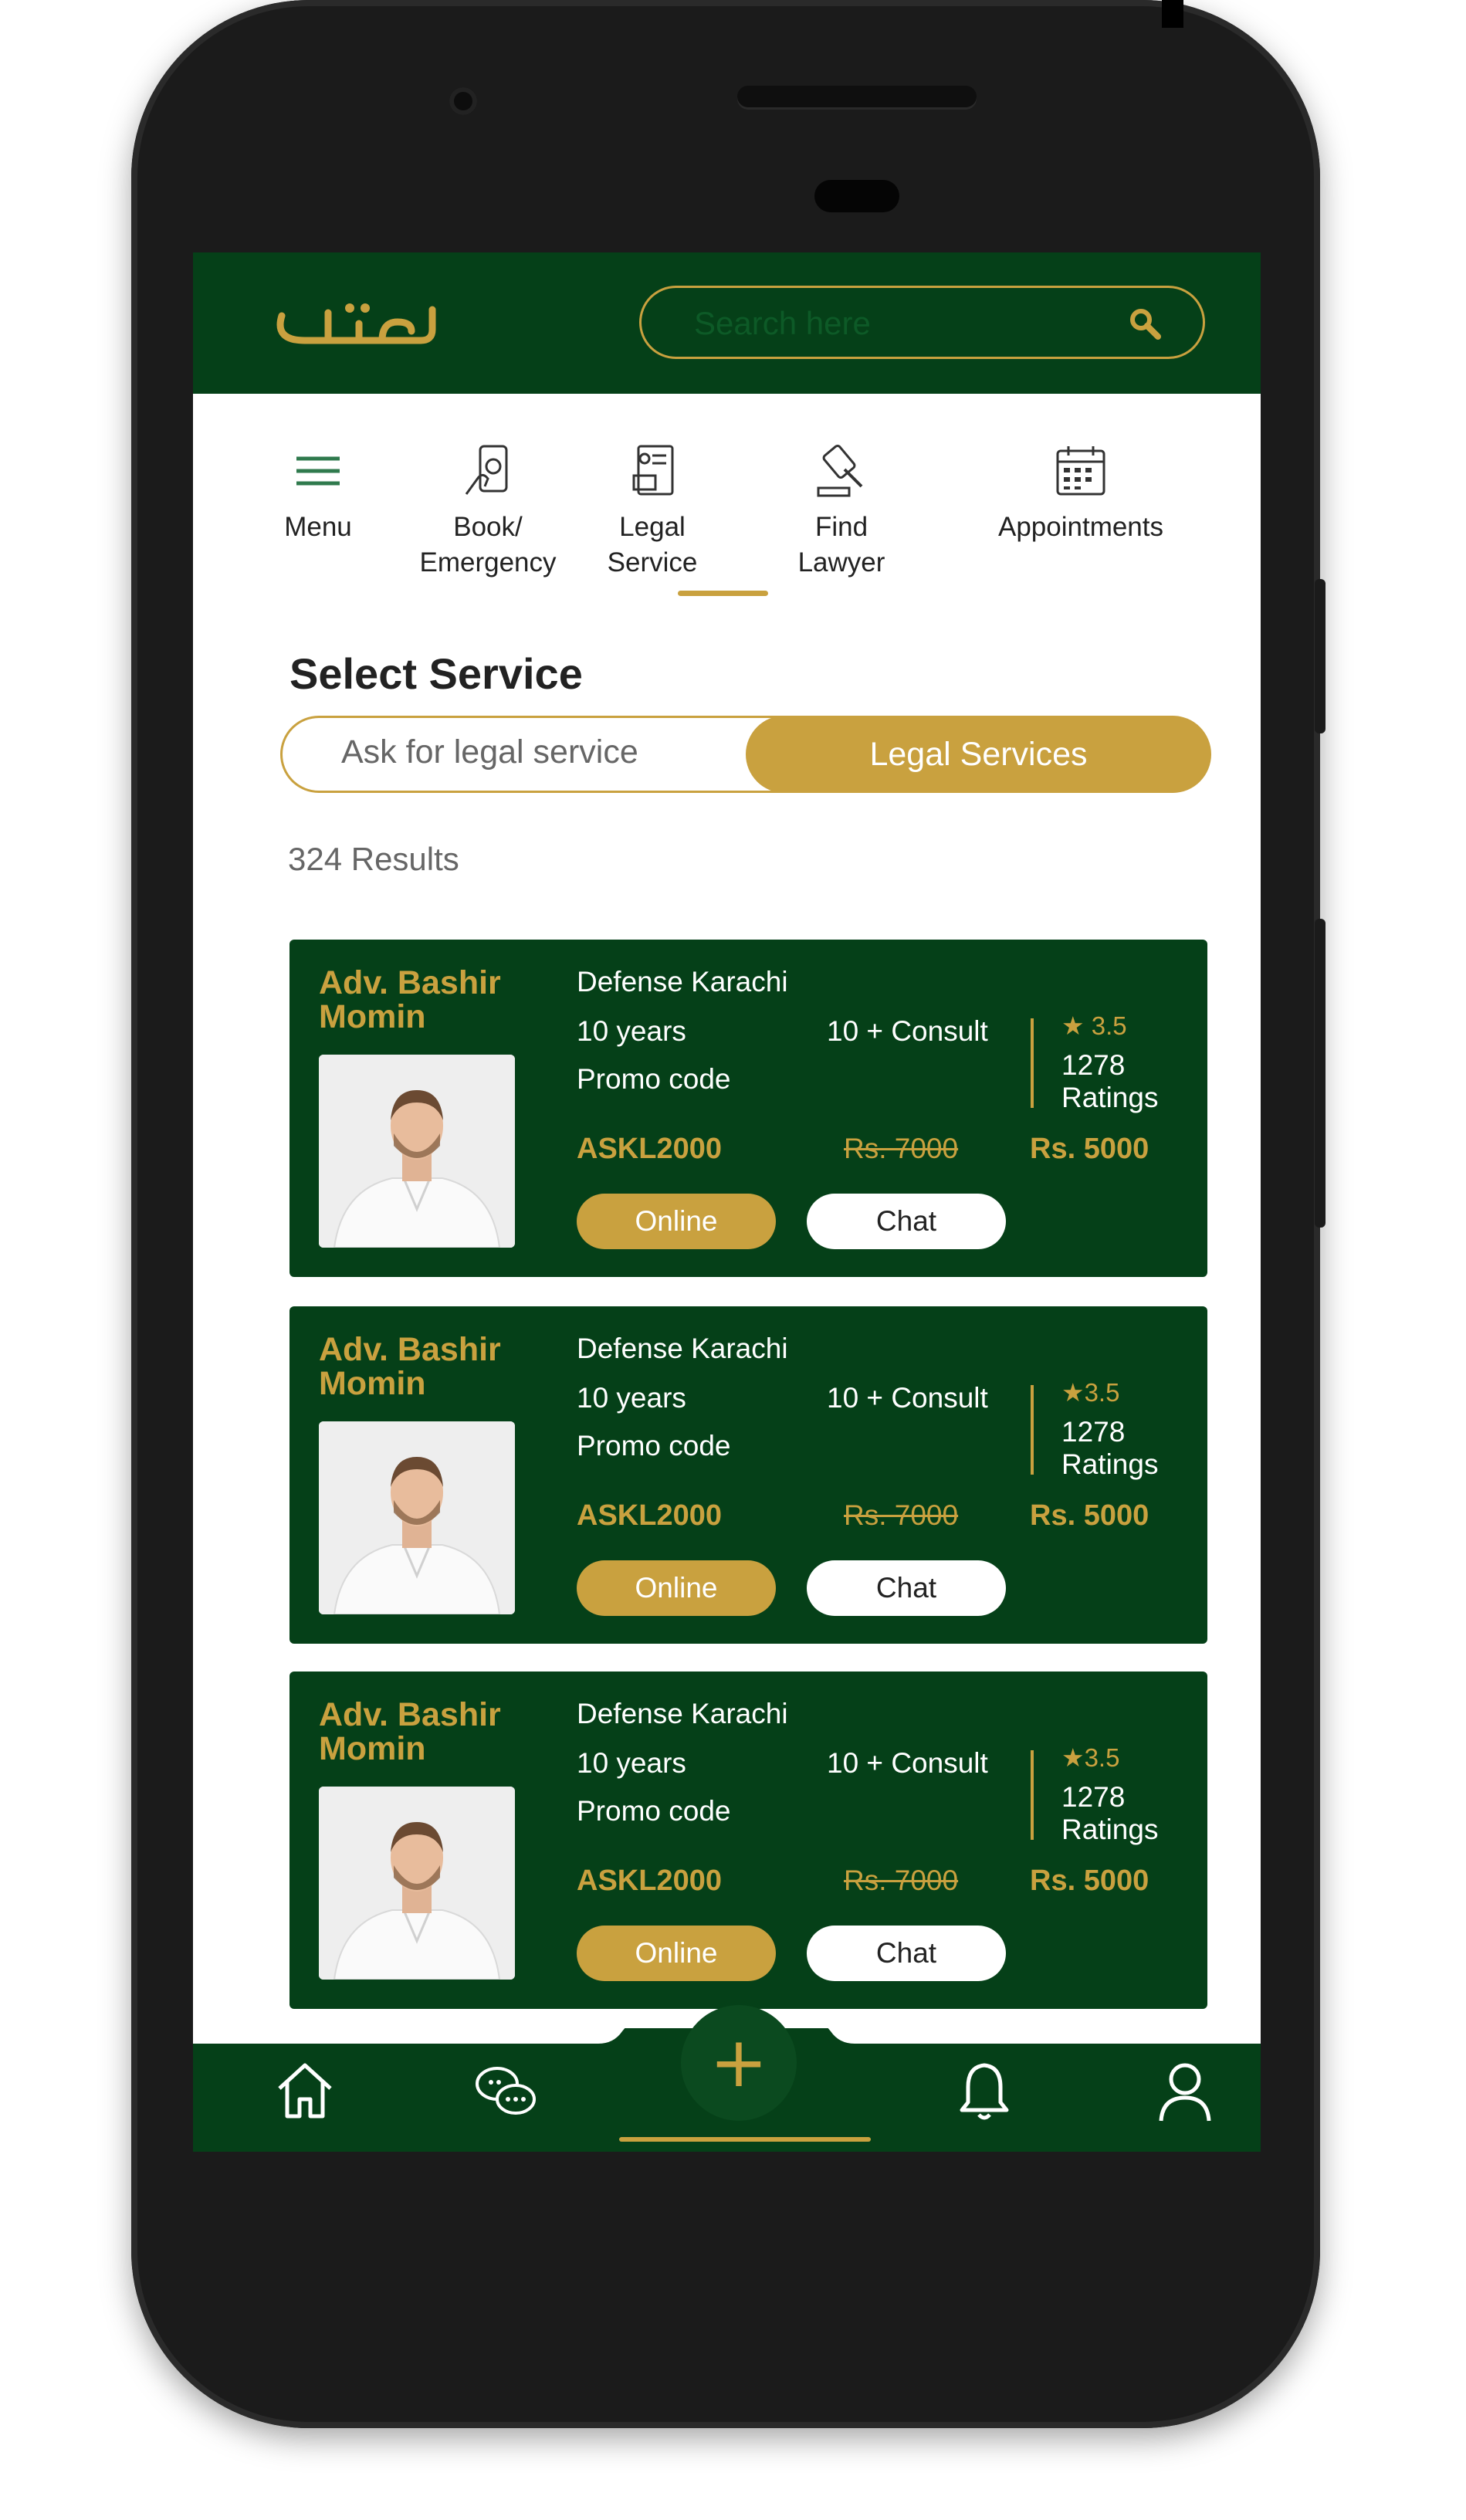 This screenshot has width=1466, height=2520. Describe the element at coordinates (488, 527) in the screenshot. I see `tab-book-label: Book/` at that location.